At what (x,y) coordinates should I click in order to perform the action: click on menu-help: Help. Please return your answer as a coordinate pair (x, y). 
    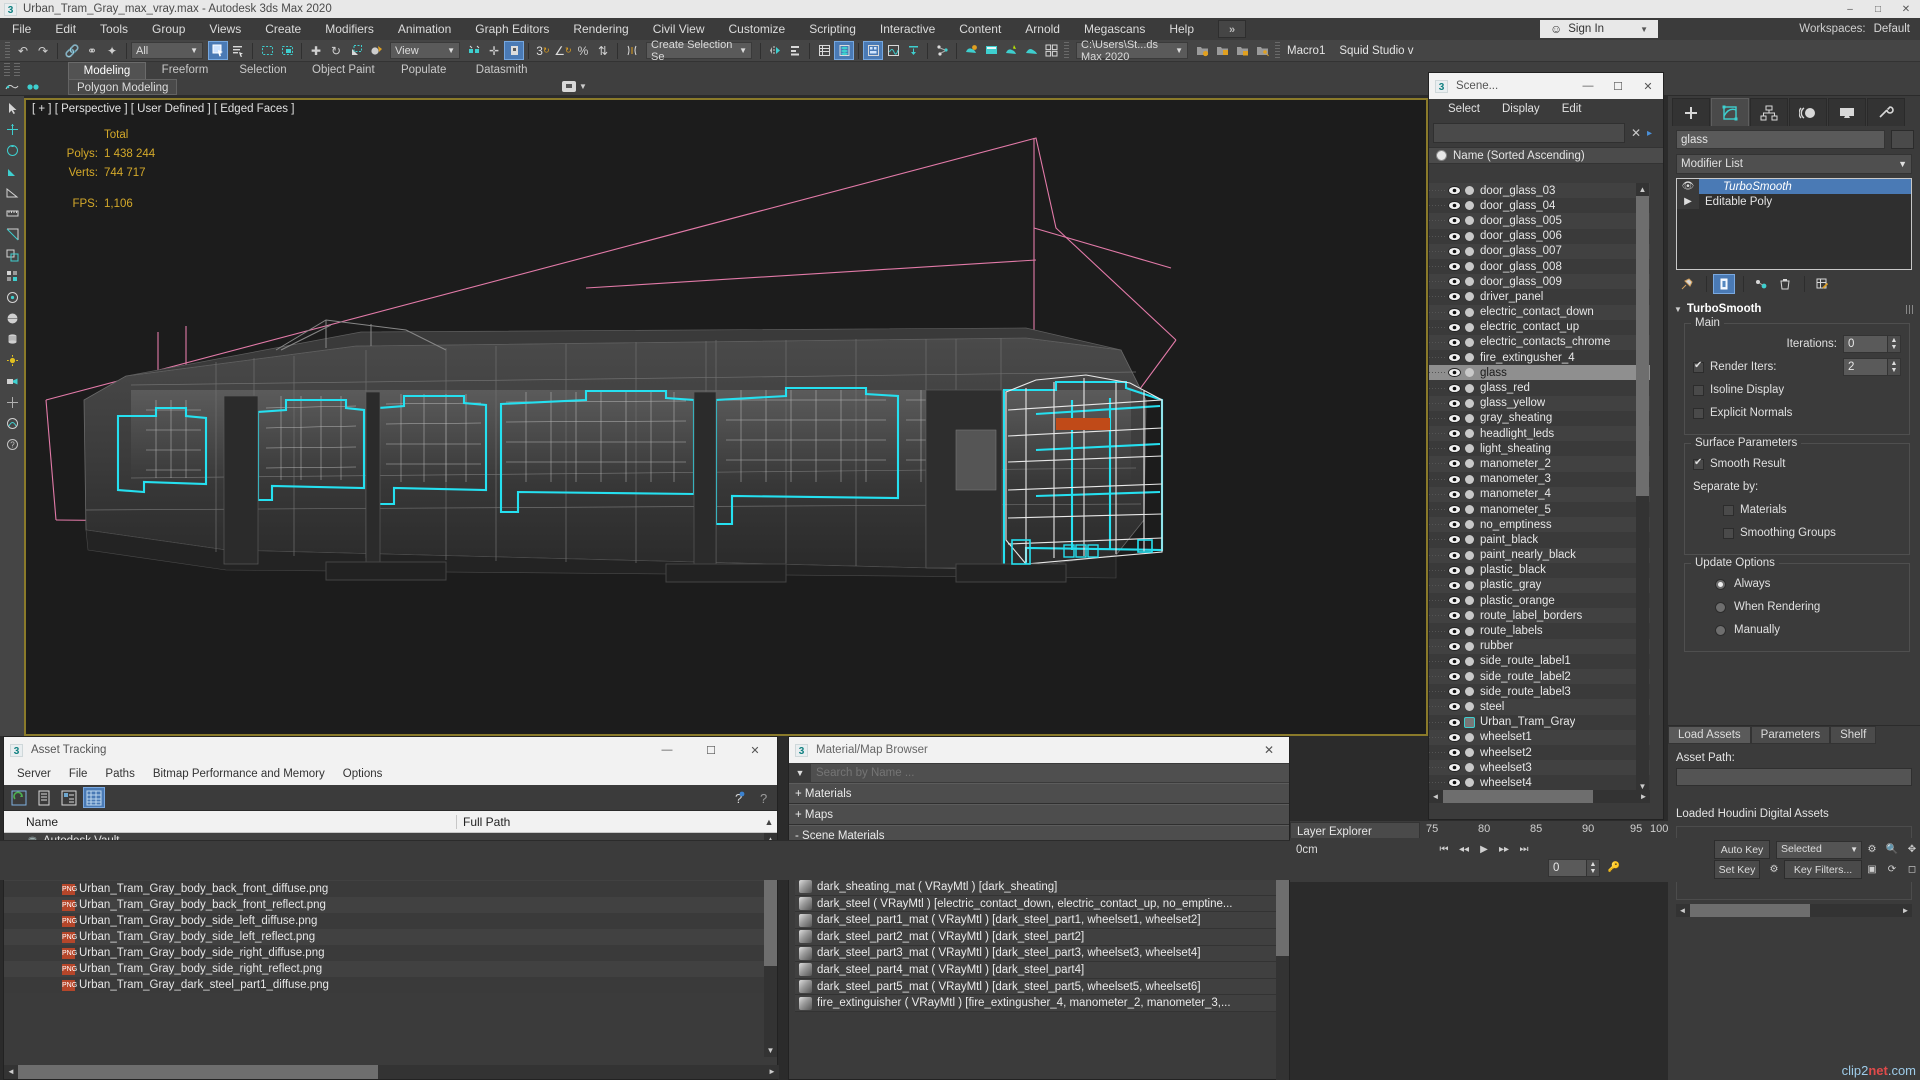
    Looking at the image, I should click on (1181, 29).